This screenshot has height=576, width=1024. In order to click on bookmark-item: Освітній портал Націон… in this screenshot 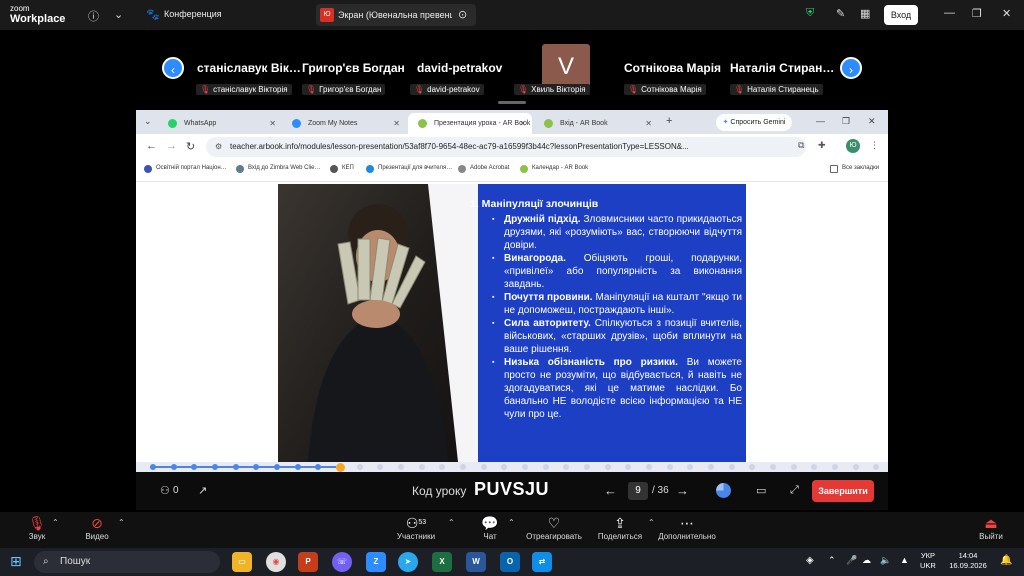, I will do `click(185, 169)`.